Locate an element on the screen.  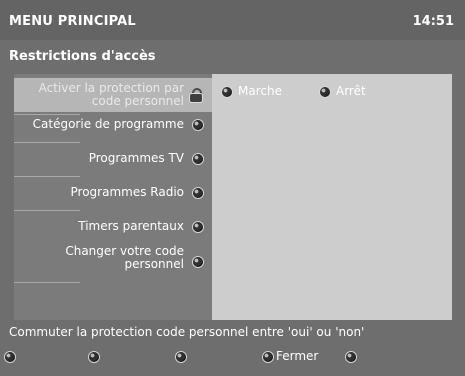
lock-icon is located at coordinates (196, 95).